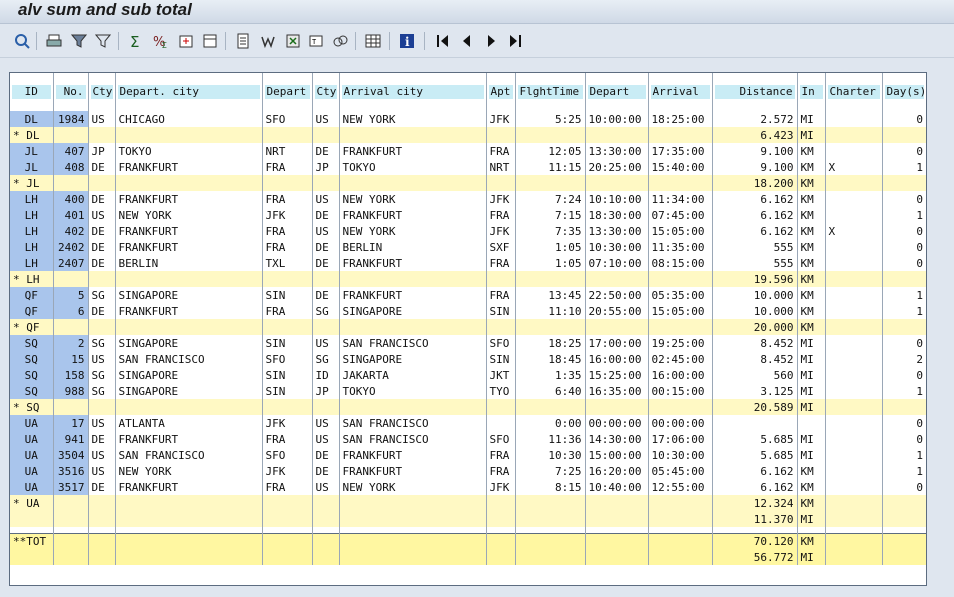  Describe the element at coordinates (515, 41) in the screenshot. I see `last-page-icon` at that location.